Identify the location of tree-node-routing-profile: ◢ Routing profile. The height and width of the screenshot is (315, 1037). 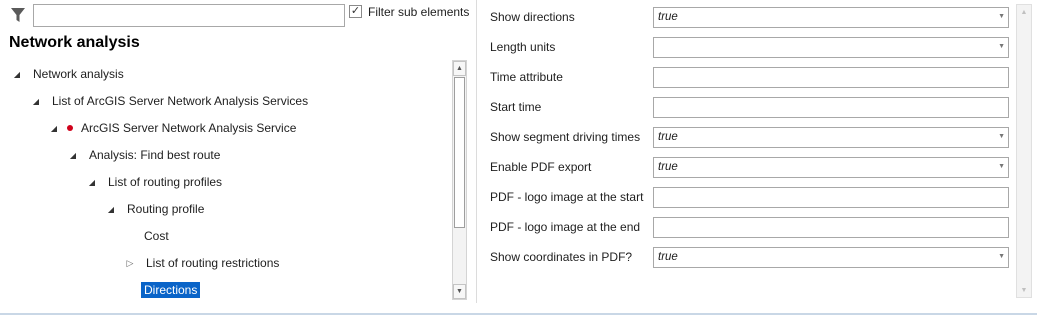
(156, 209).